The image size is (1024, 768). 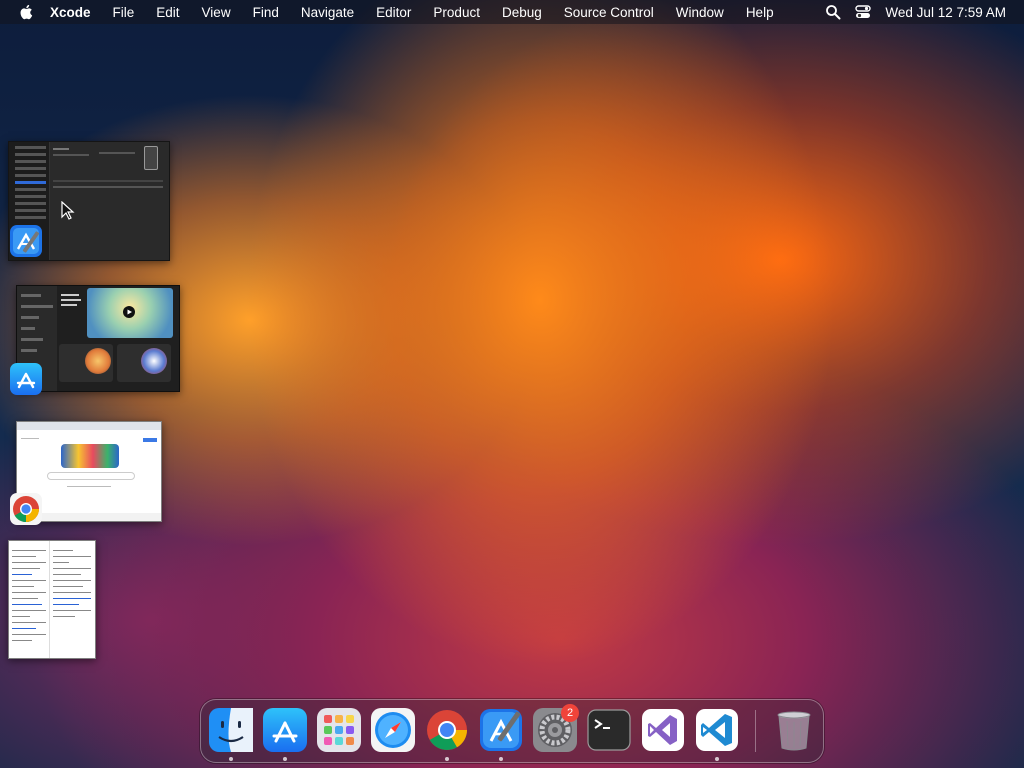 What do you see at coordinates (339, 730) in the screenshot?
I see `launchpad-icon` at bounding box center [339, 730].